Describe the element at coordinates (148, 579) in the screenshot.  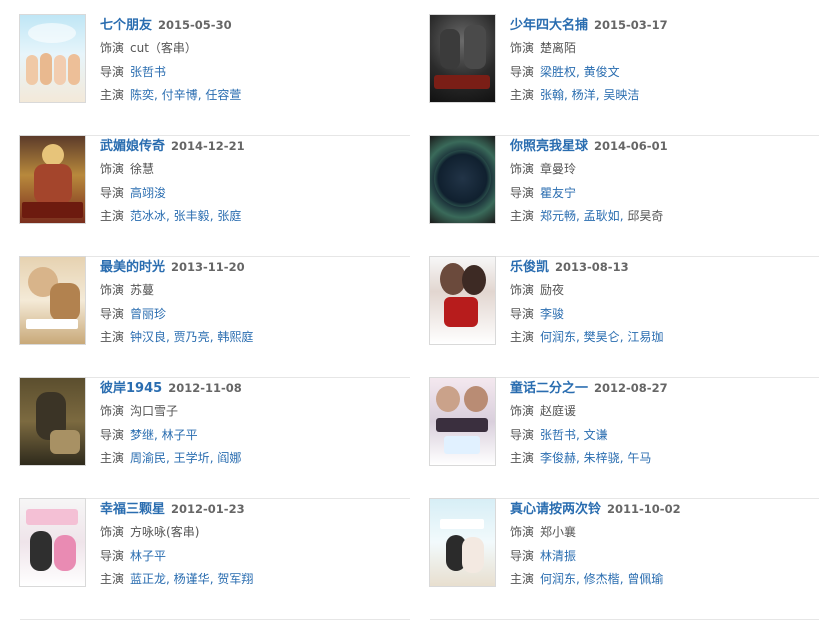
I see `star-link: 蓝正龙` at that location.